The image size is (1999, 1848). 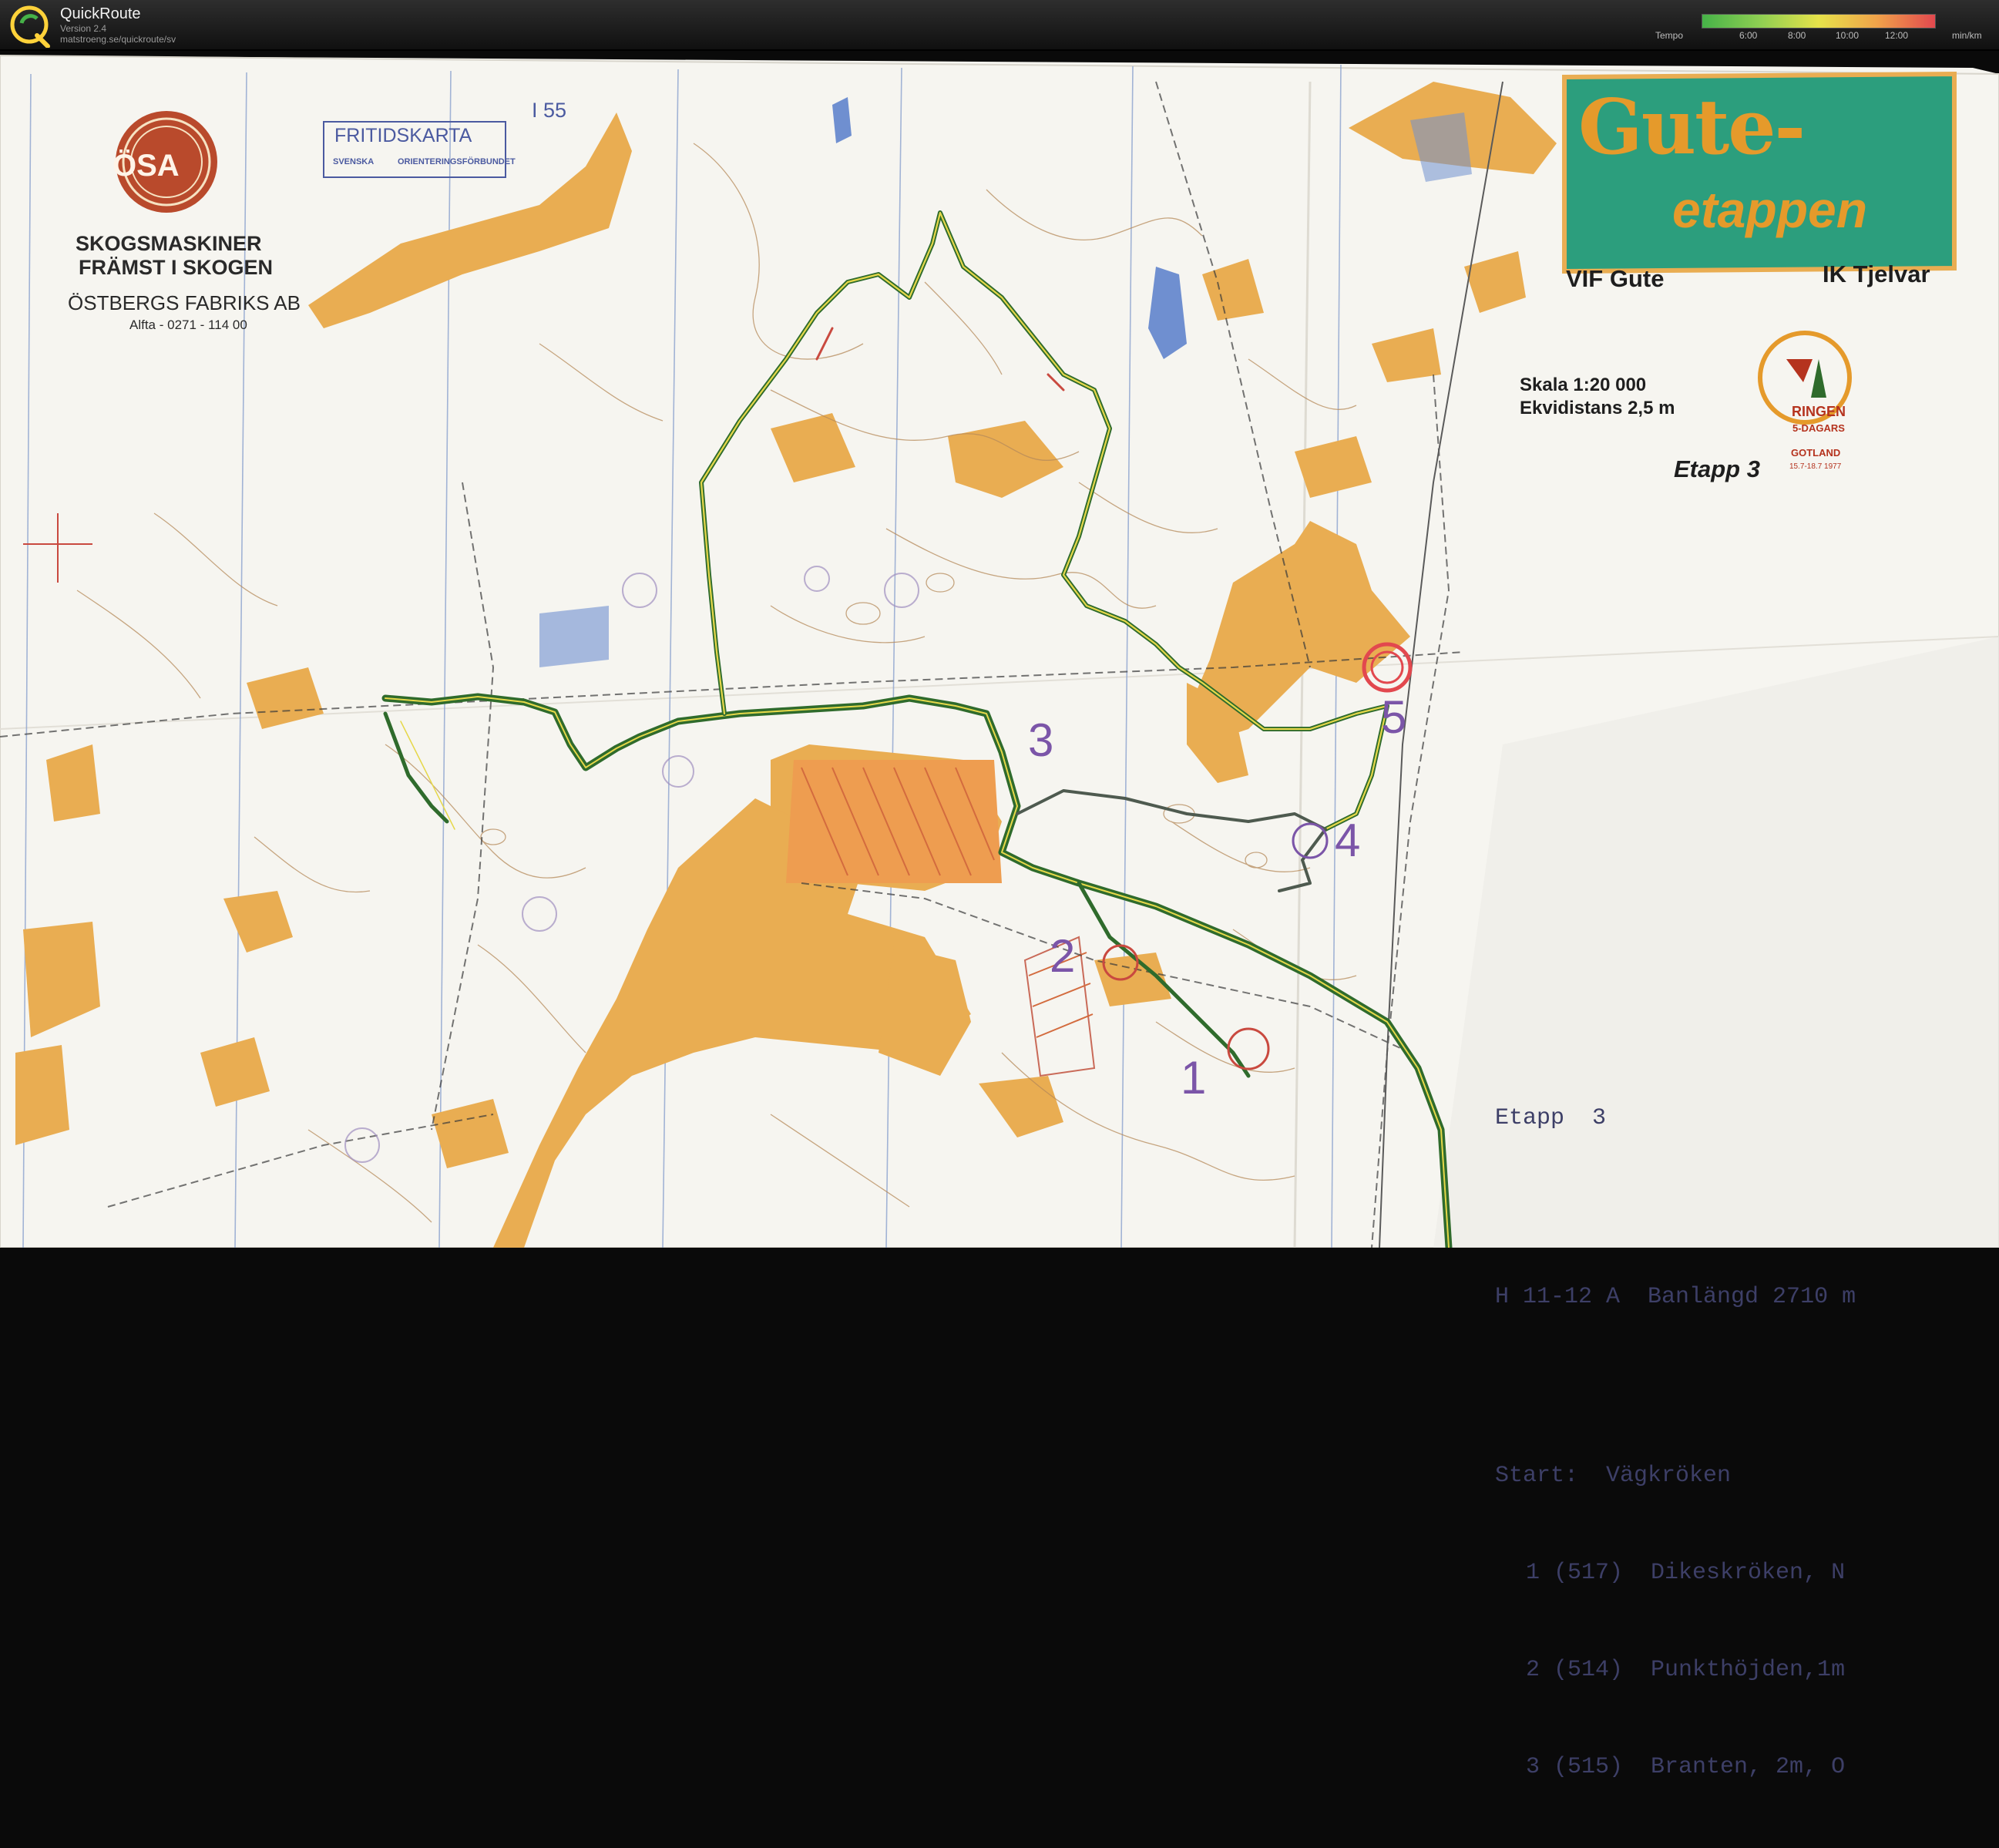 I want to click on sheet-number: I 55, so click(x=549, y=110).